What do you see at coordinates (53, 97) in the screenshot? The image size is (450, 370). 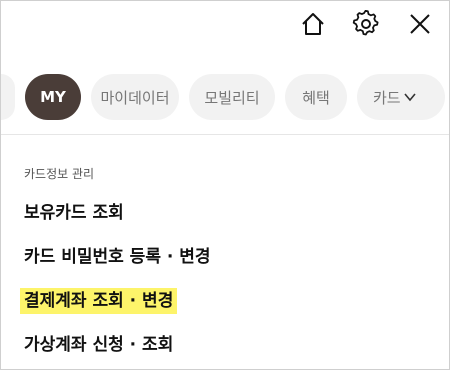 I see `tab-my: MY` at bounding box center [53, 97].